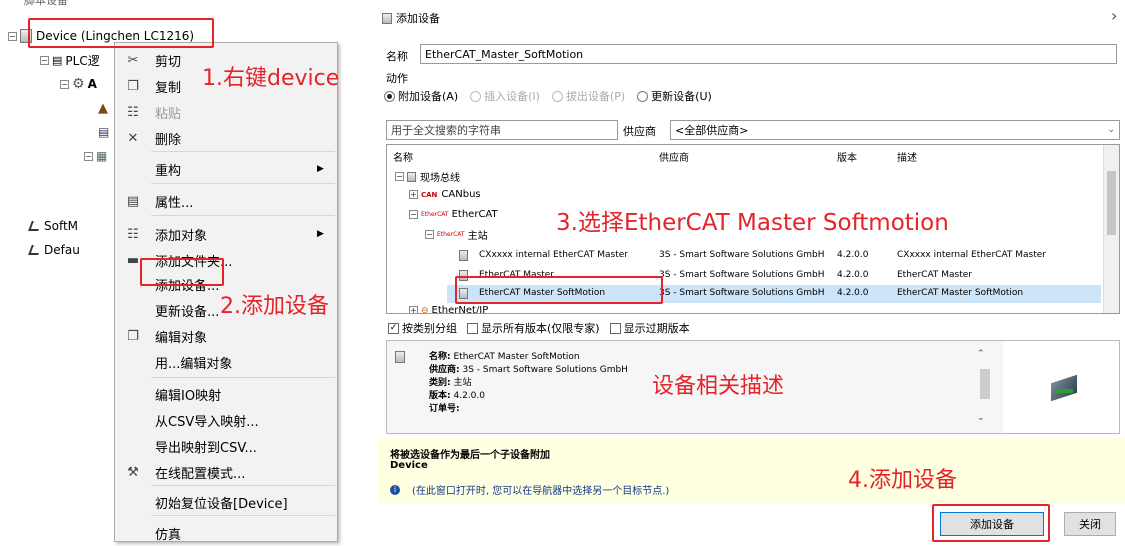  I want to click on info-scroll-down-icon: ⌄, so click(981, 418).